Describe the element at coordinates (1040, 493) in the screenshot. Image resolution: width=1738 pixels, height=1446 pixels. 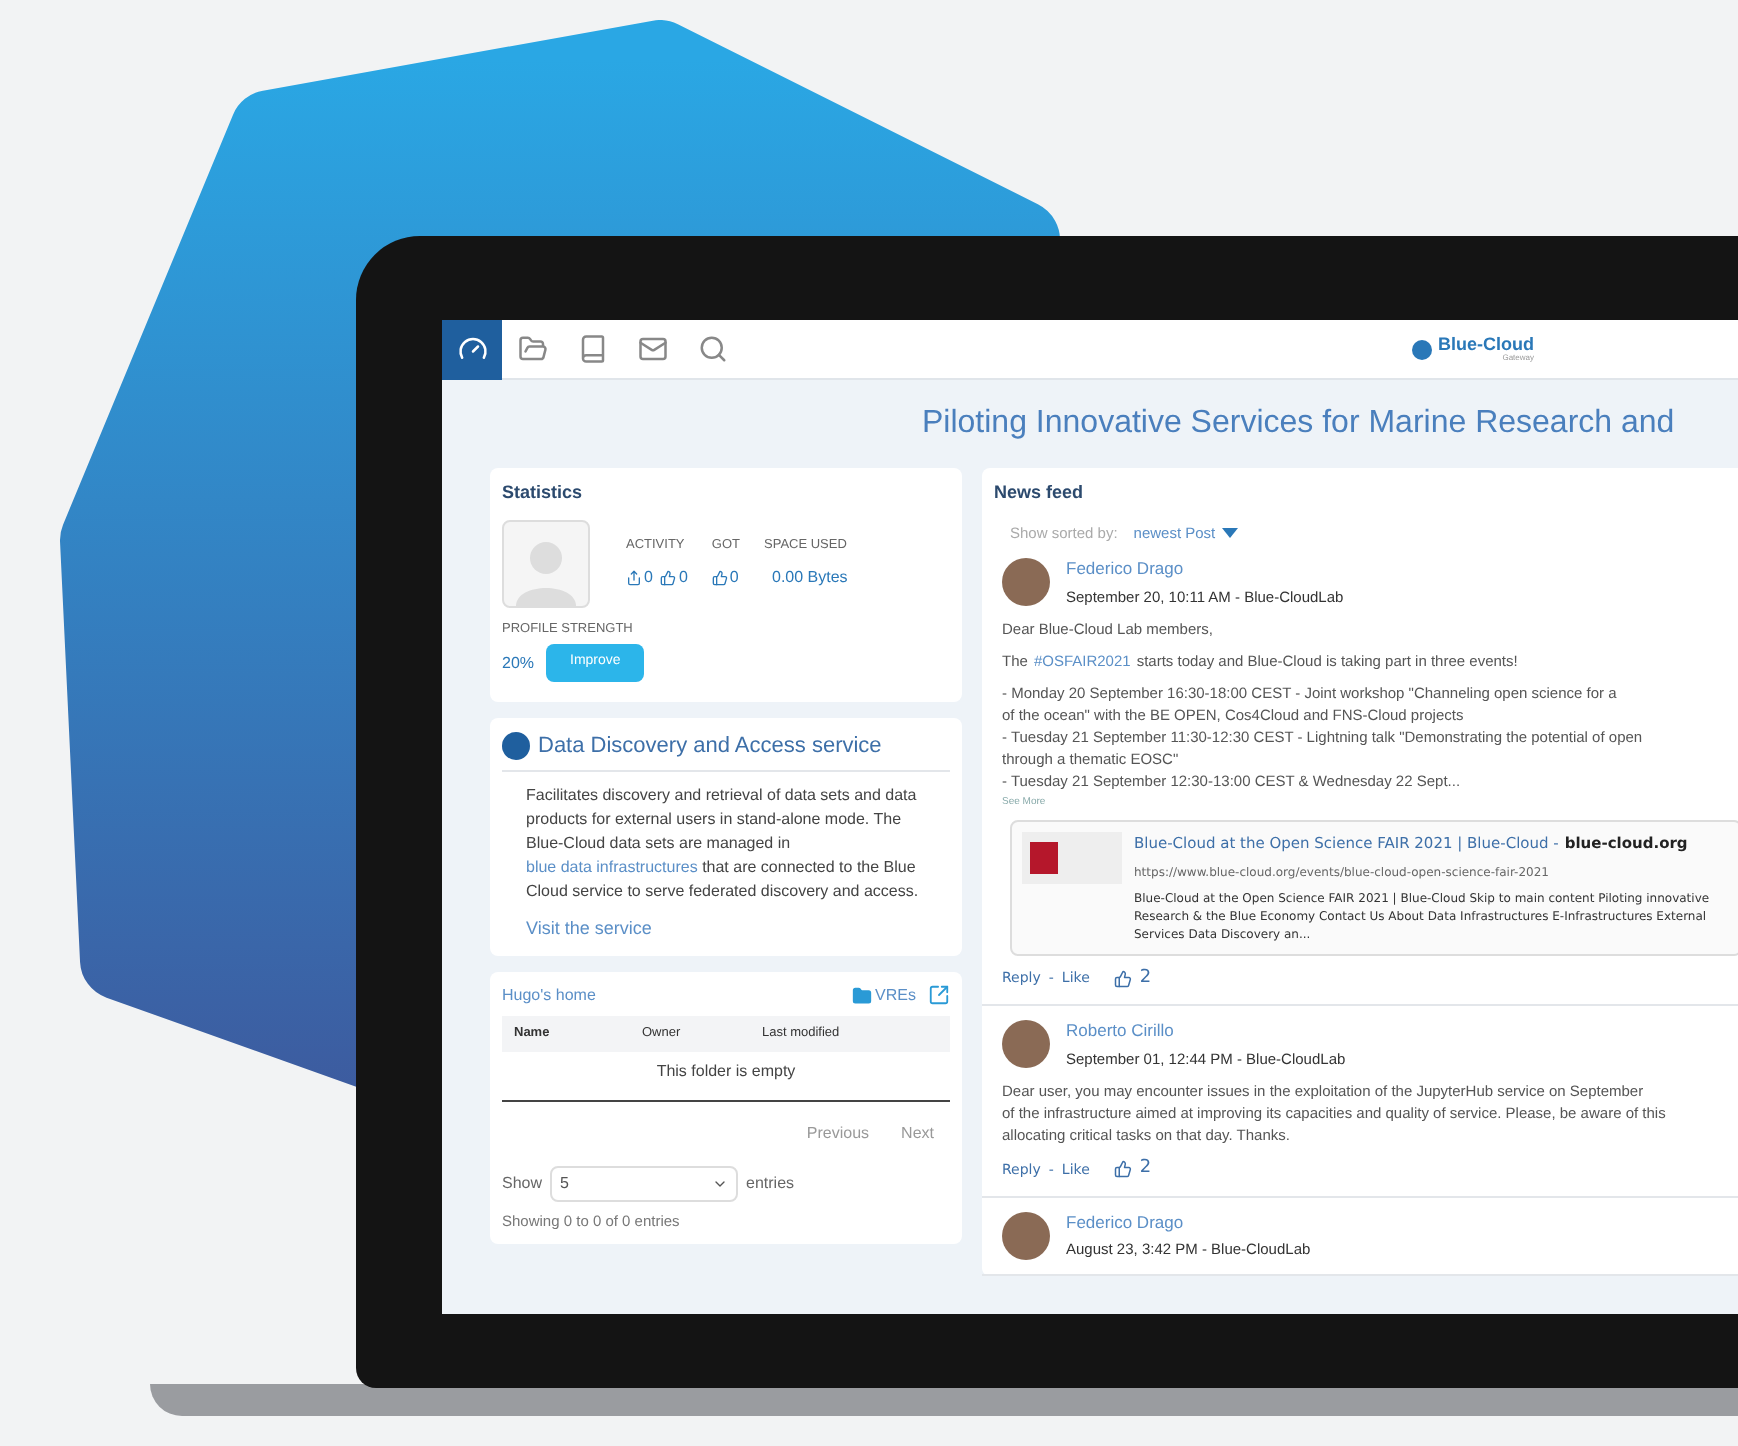
I see `panel-title: News feed` at that location.